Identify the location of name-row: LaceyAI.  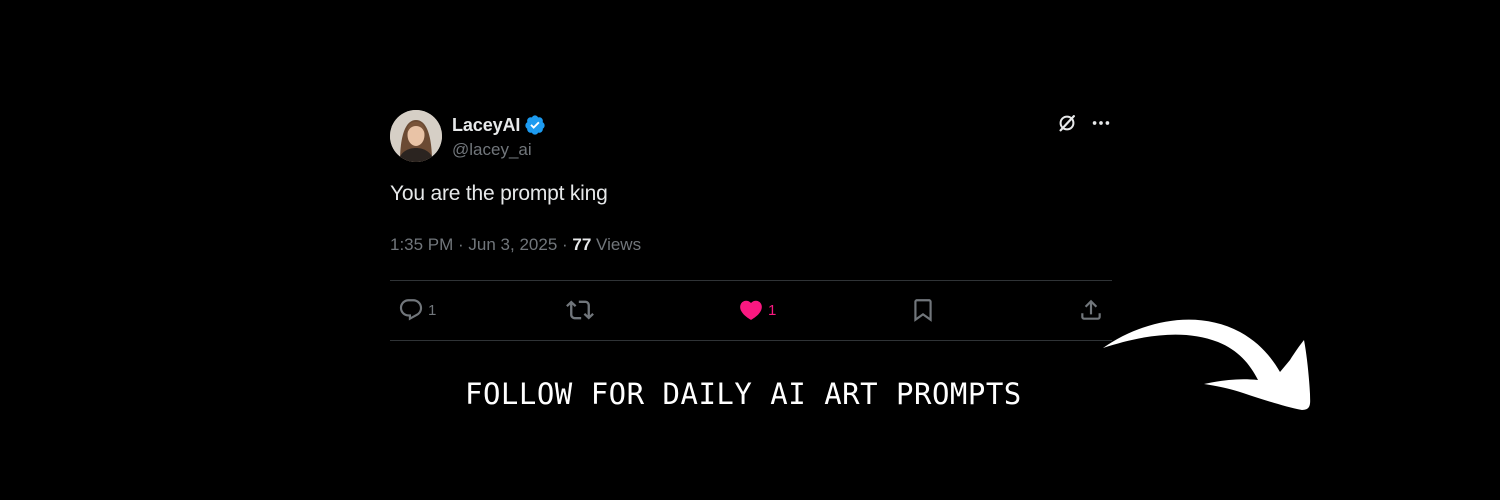
(499, 125).